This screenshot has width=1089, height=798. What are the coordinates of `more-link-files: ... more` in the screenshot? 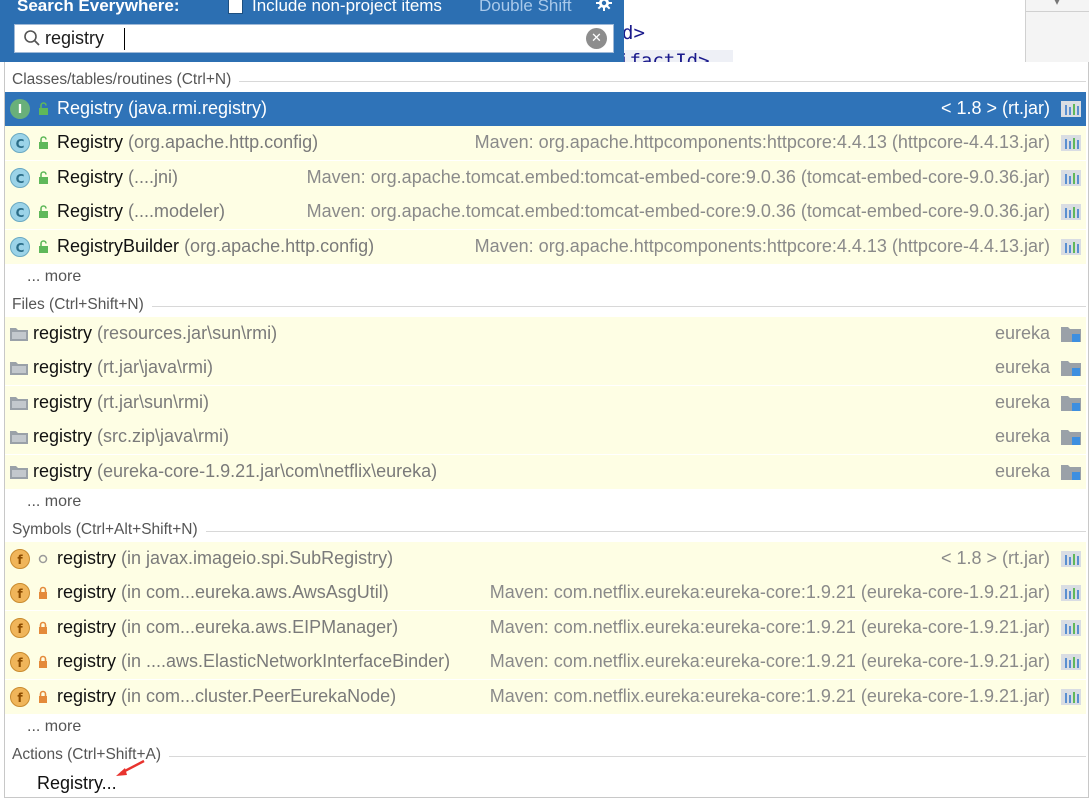 It's located at (54, 502).